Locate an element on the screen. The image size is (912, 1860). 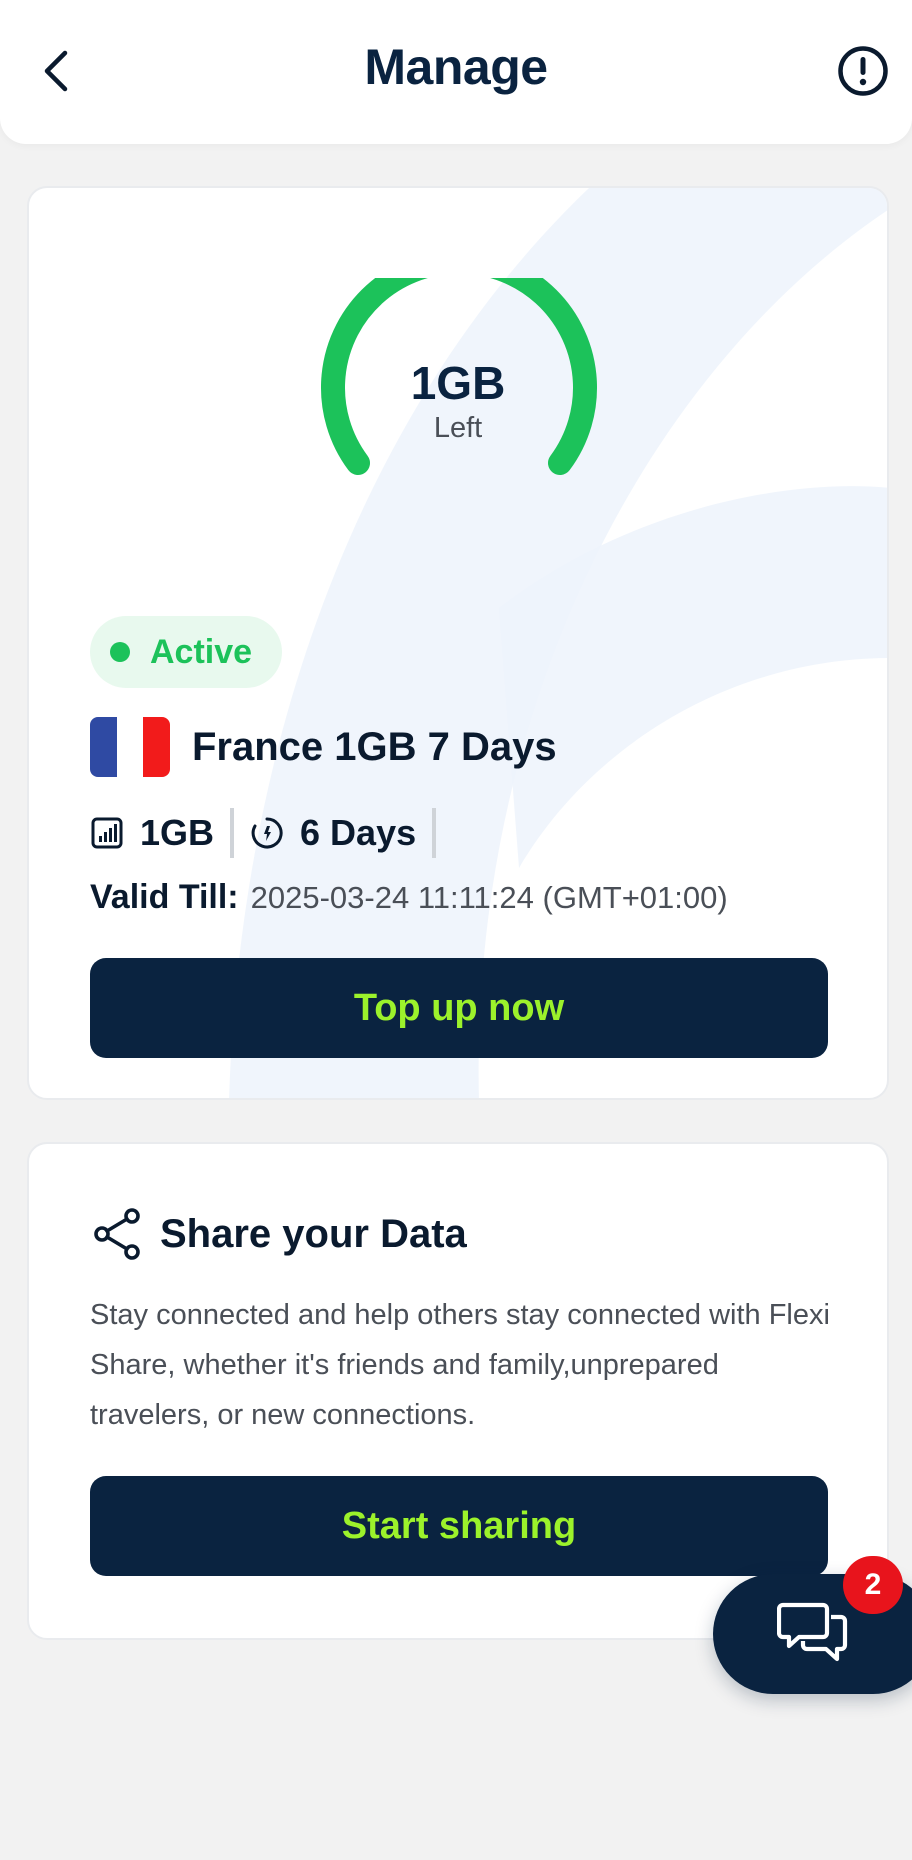
duration: 6 Days is located at coordinates (358, 832).